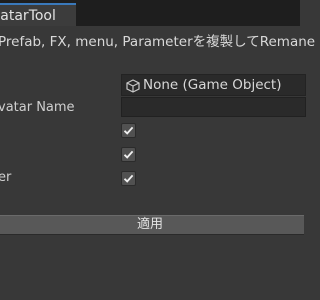 This screenshot has height=300, width=320. I want to click on tab-avatar-tool: vatarTool, so click(38, 14).